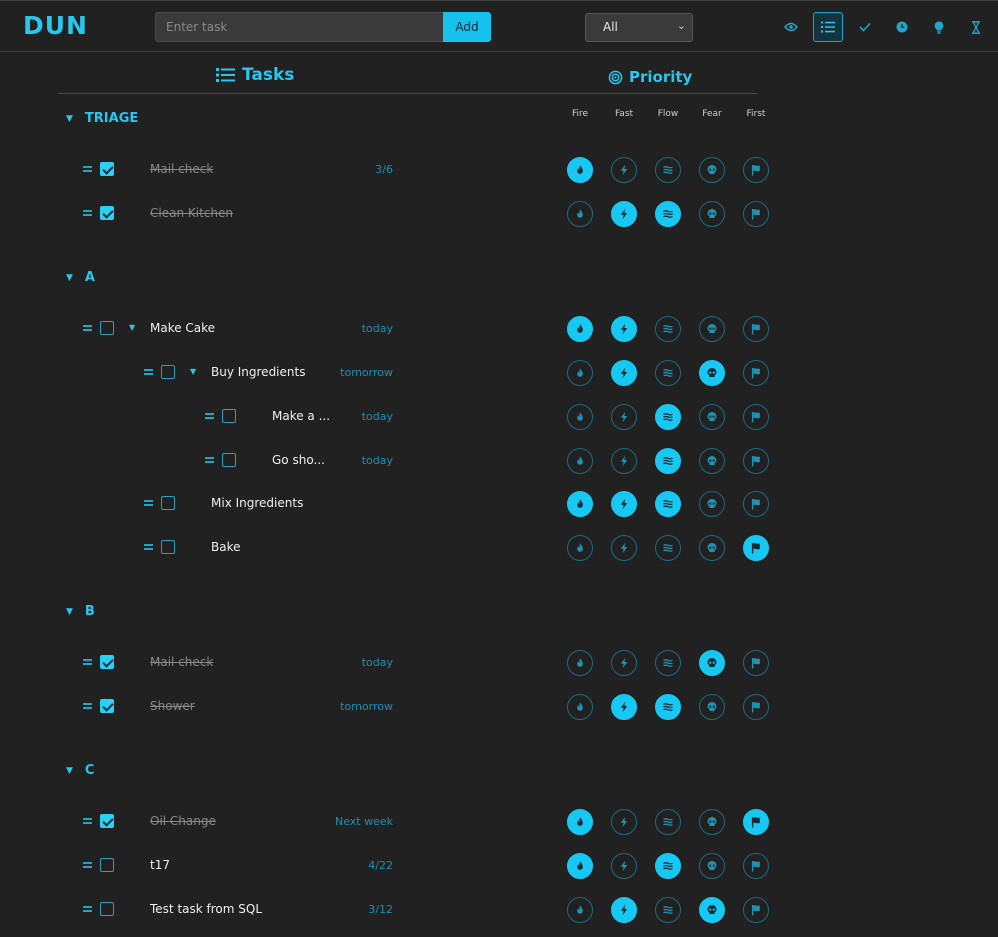  Describe the element at coordinates (939, 27) in the screenshot. I see `lightbulb-view-button` at that location.